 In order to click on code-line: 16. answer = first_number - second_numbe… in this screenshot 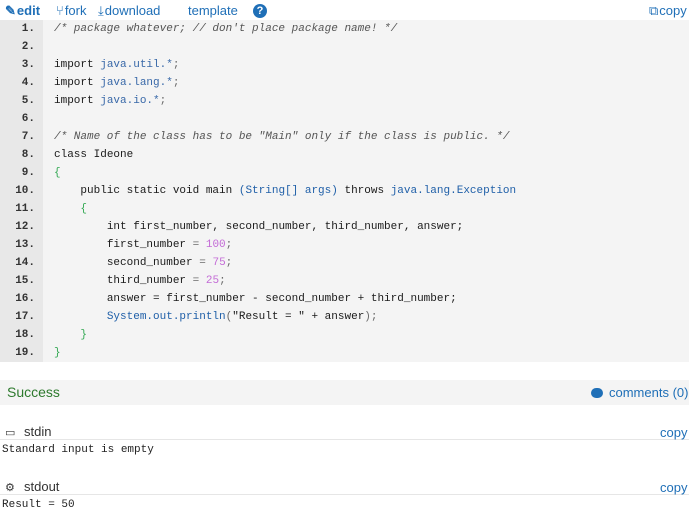, I will do `click(344, 299)`.